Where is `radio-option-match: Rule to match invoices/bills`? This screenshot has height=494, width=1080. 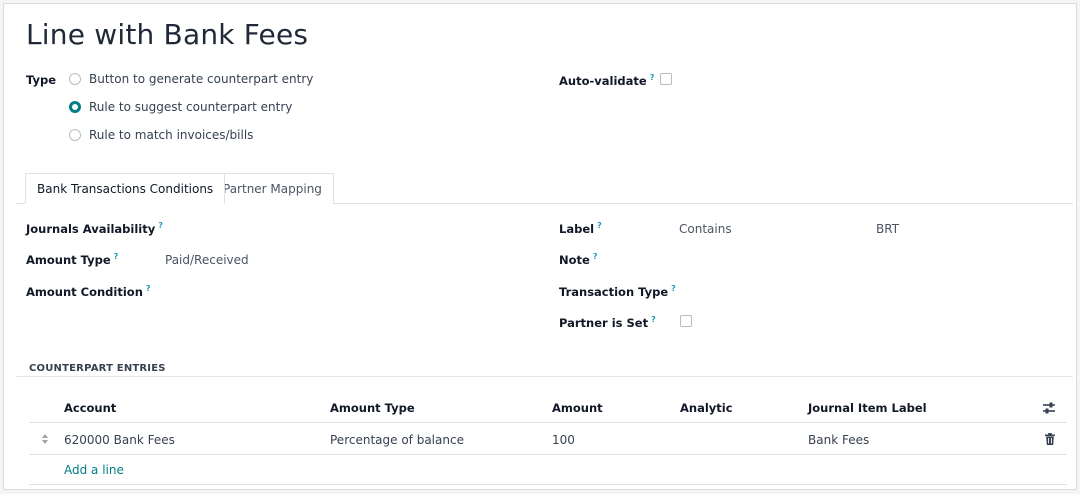
radio-option-match: Rule to match invoices/bills is located at coordinates (161, 135).